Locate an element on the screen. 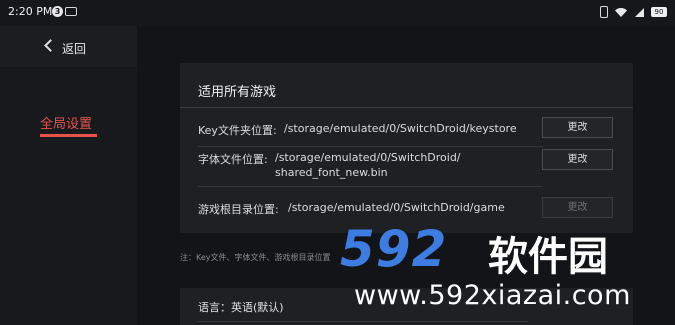 The height and width of the screenshot is (325, 675). setting-label: 字体文件位置: is located at coordinates (233, 159).